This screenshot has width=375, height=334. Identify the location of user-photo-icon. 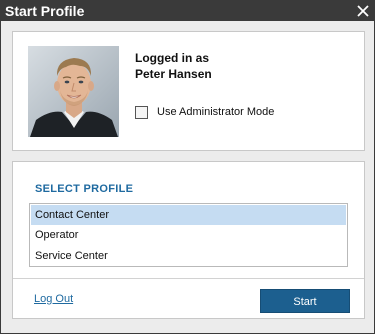
(73, 91).